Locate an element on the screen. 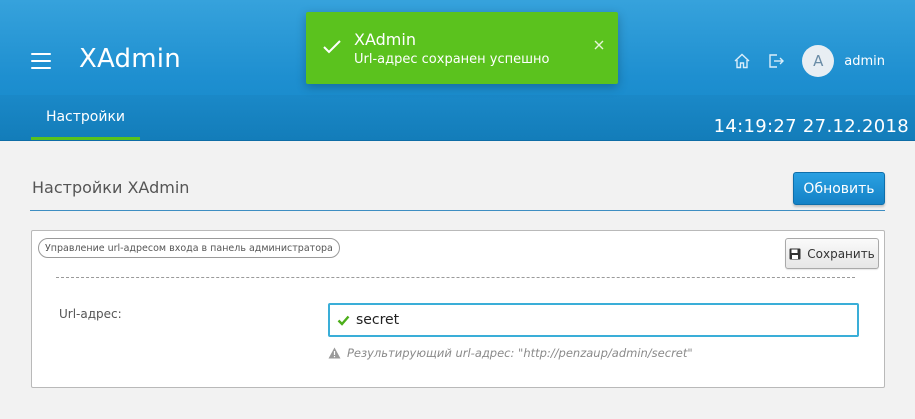 This screenshot has width=915, height=419. valid-check-icon is located at coordinates (343, 320).